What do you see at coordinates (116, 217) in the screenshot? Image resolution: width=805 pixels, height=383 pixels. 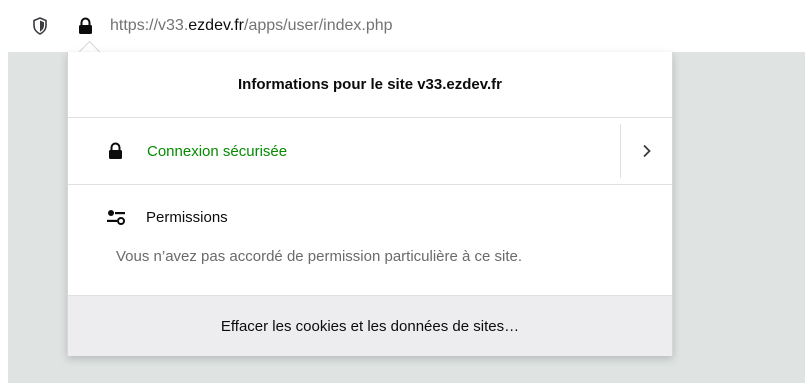 I see `permissions-icon` at bounding box center [116, 217].